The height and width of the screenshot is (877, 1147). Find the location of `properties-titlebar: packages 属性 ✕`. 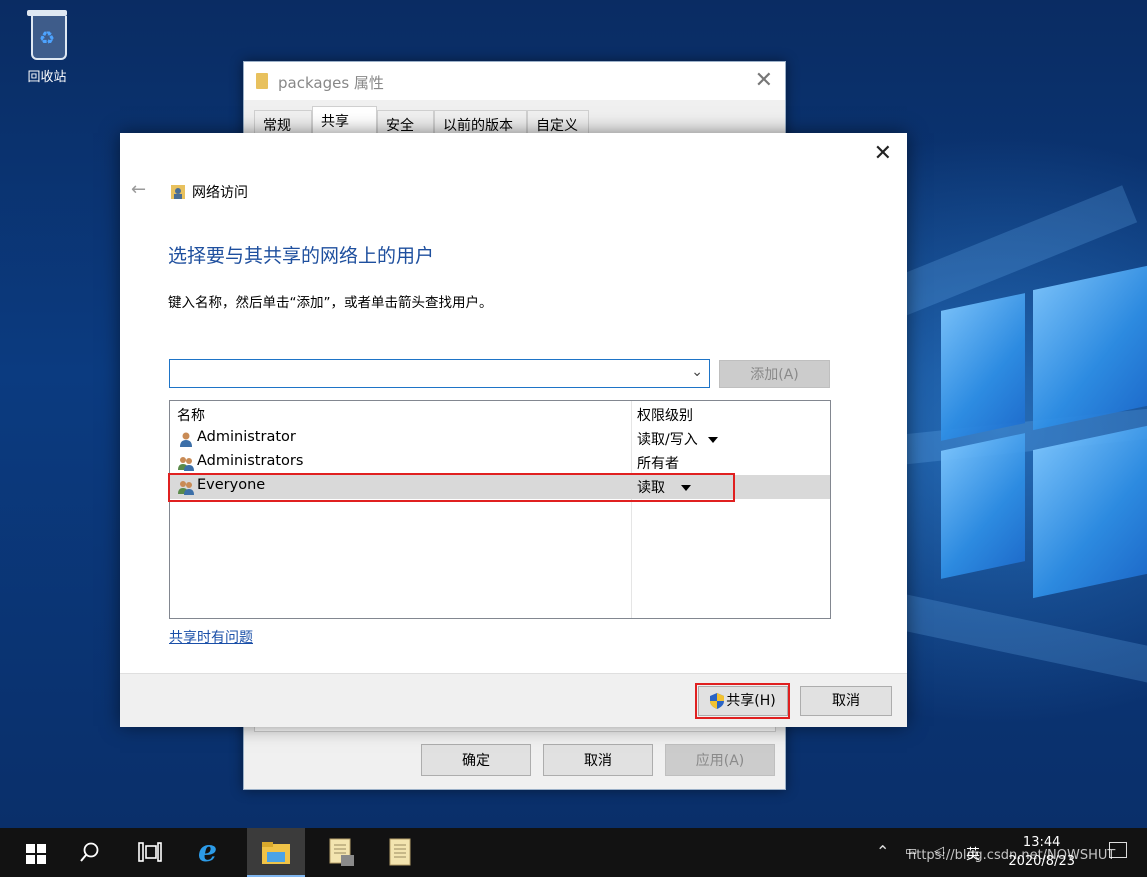

properties-titlebar: packages 属性 ✕ is located at coordinates (514, 81).